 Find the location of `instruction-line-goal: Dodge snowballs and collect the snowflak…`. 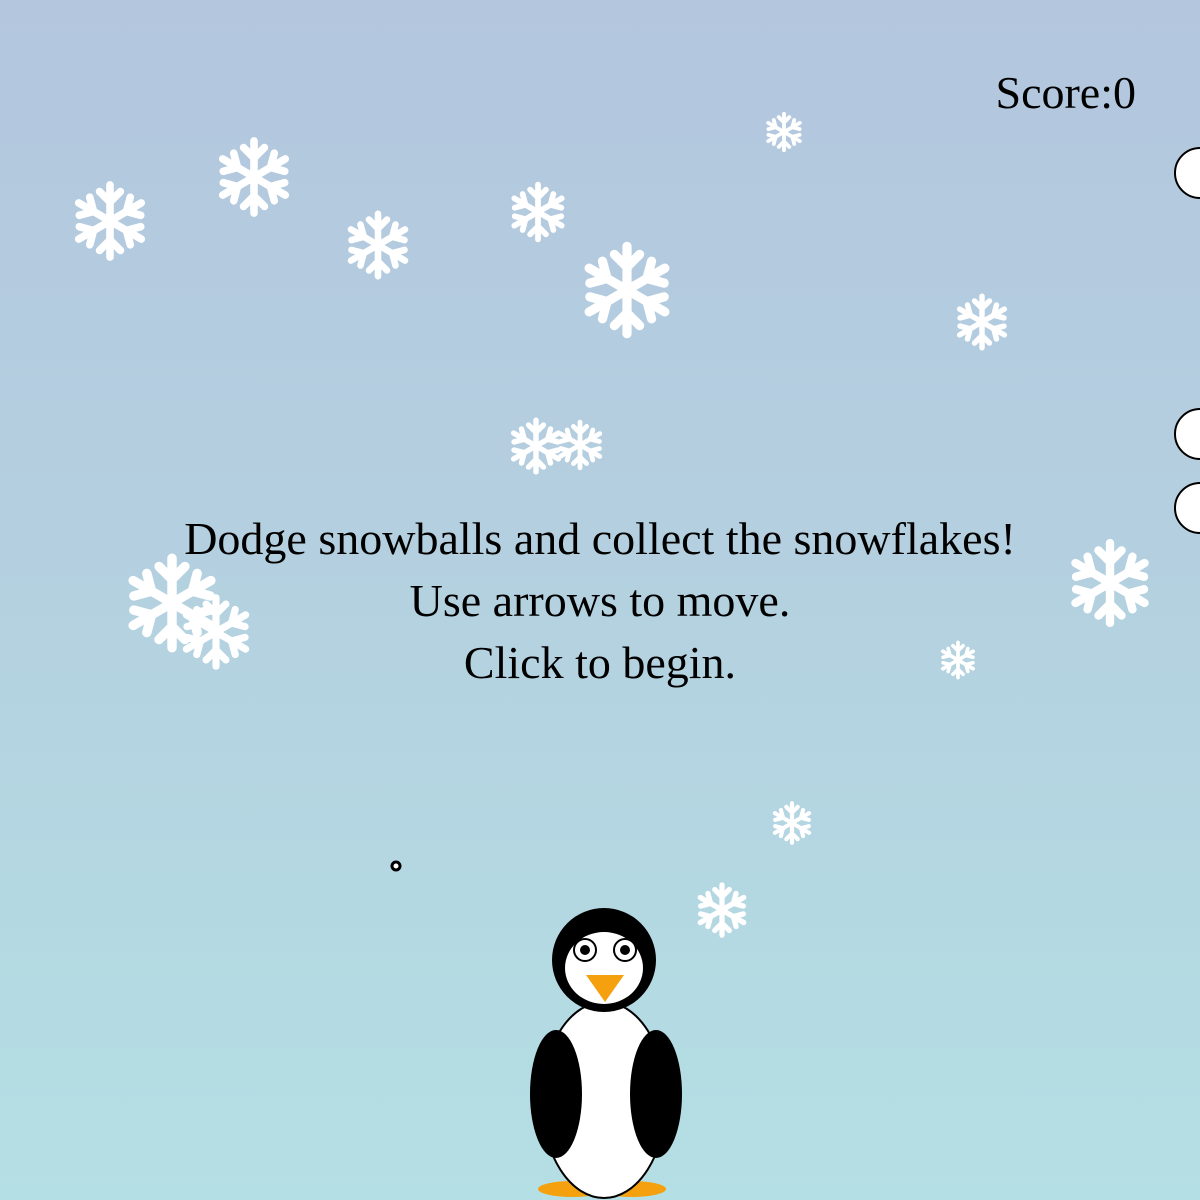

instruction-line-goal: Dodge snowballs and collect the snowflak… is located at coordinates (600, 538).